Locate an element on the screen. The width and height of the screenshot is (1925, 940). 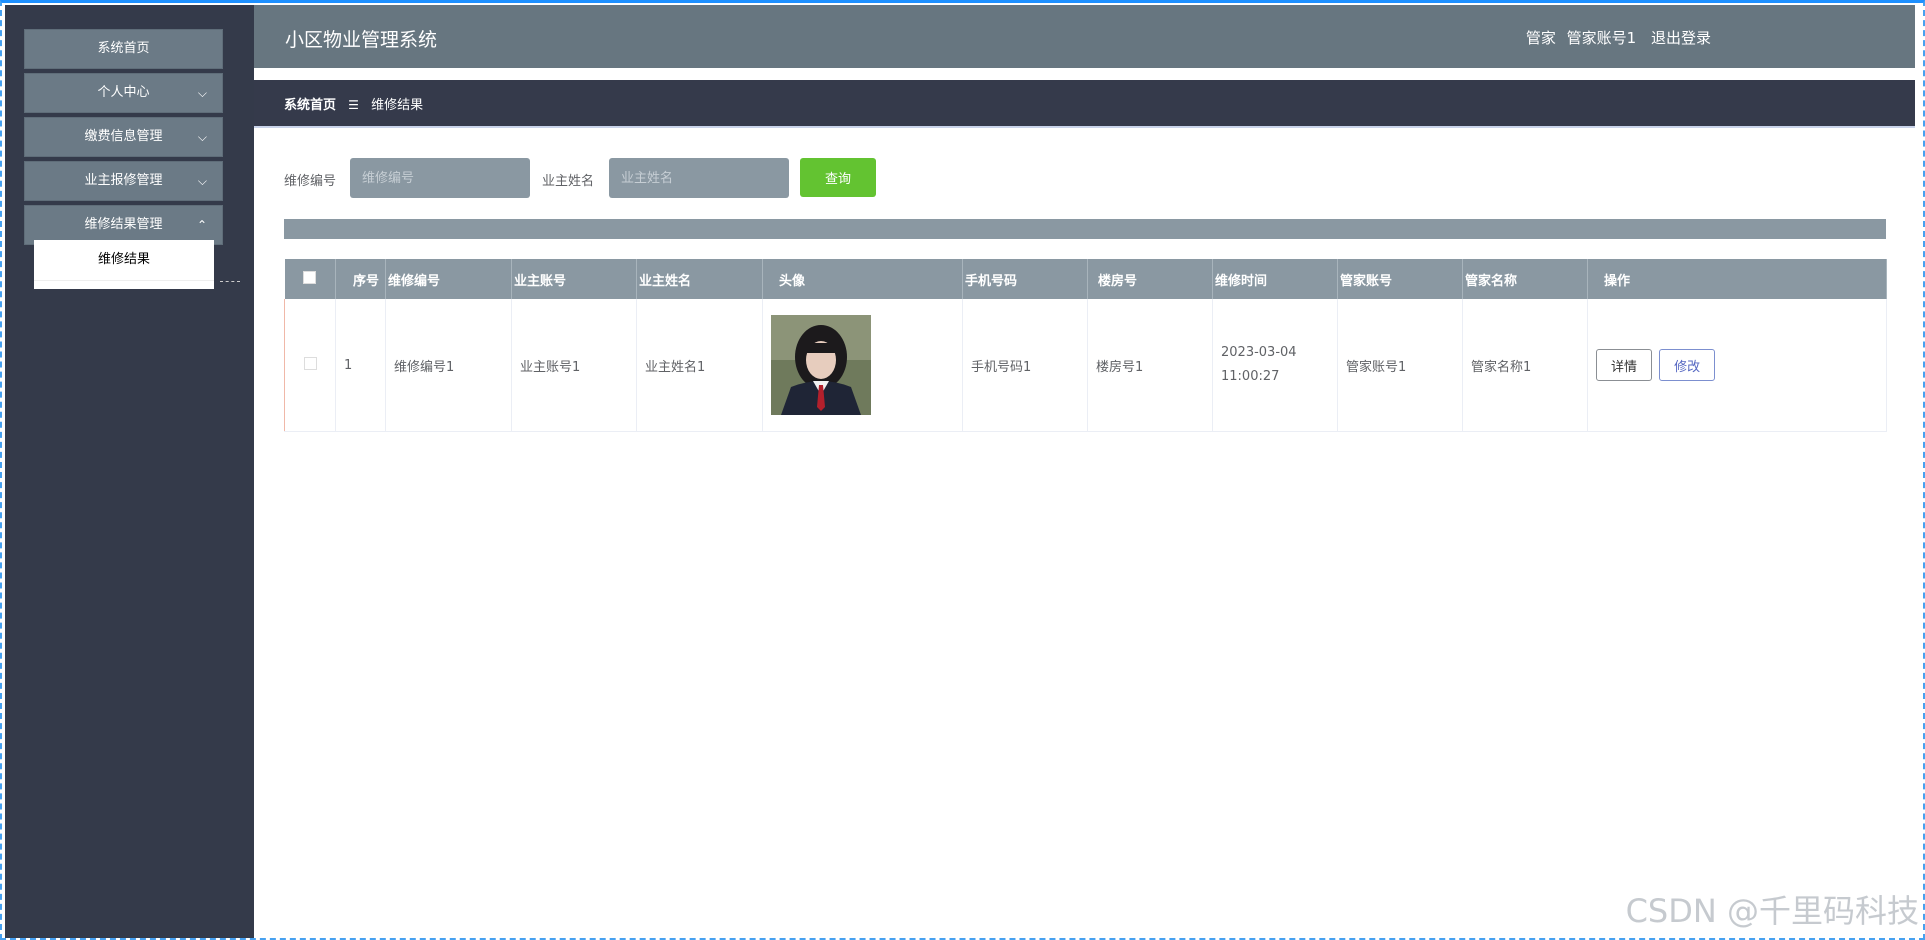
breadcrumb: 系统首页 ☰ 维修结果 is located at coordinates (353, 103).